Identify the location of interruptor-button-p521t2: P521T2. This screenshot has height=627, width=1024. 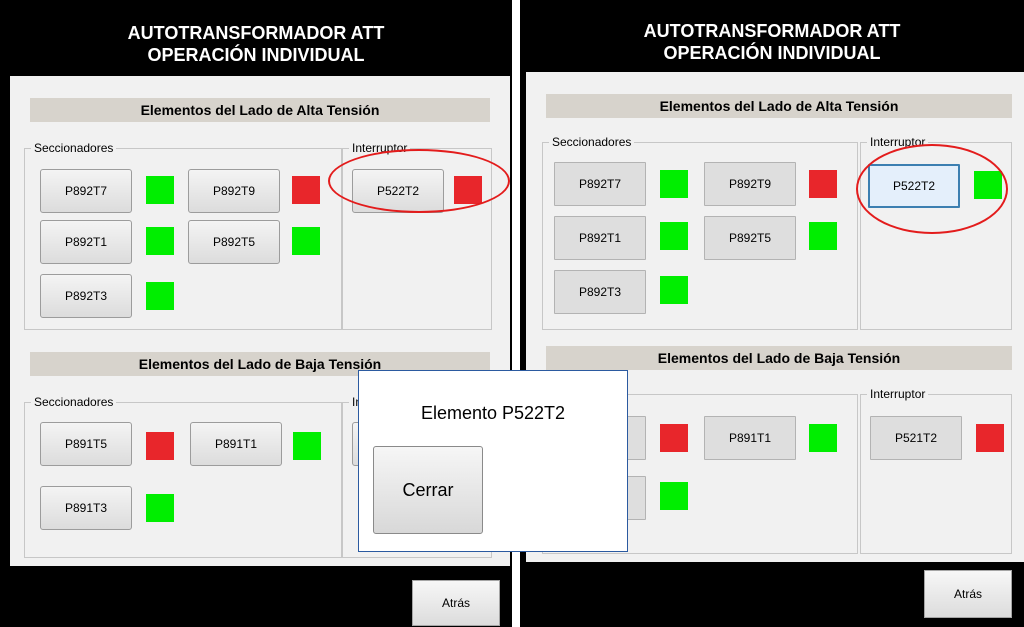
(916, 438).